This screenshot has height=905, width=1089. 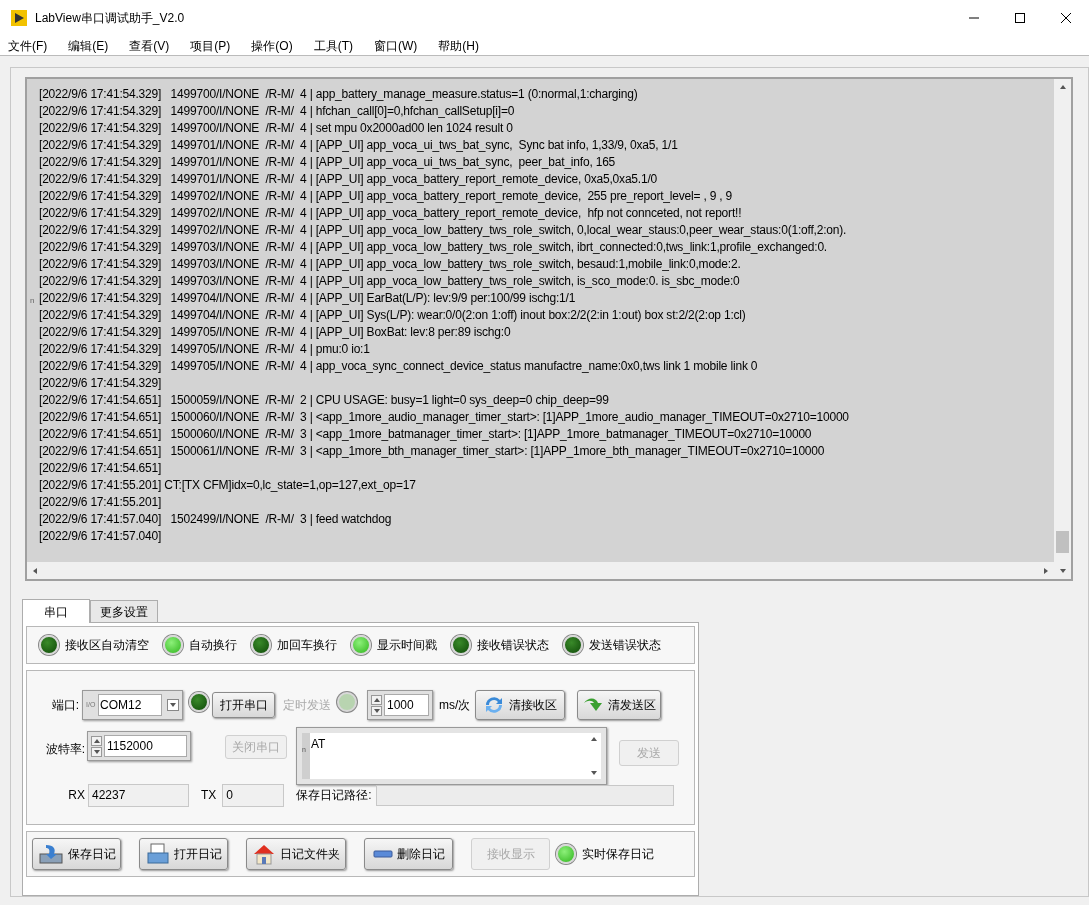 I want to click on log-action-button: 打开日记, so click(x=183, y=854).